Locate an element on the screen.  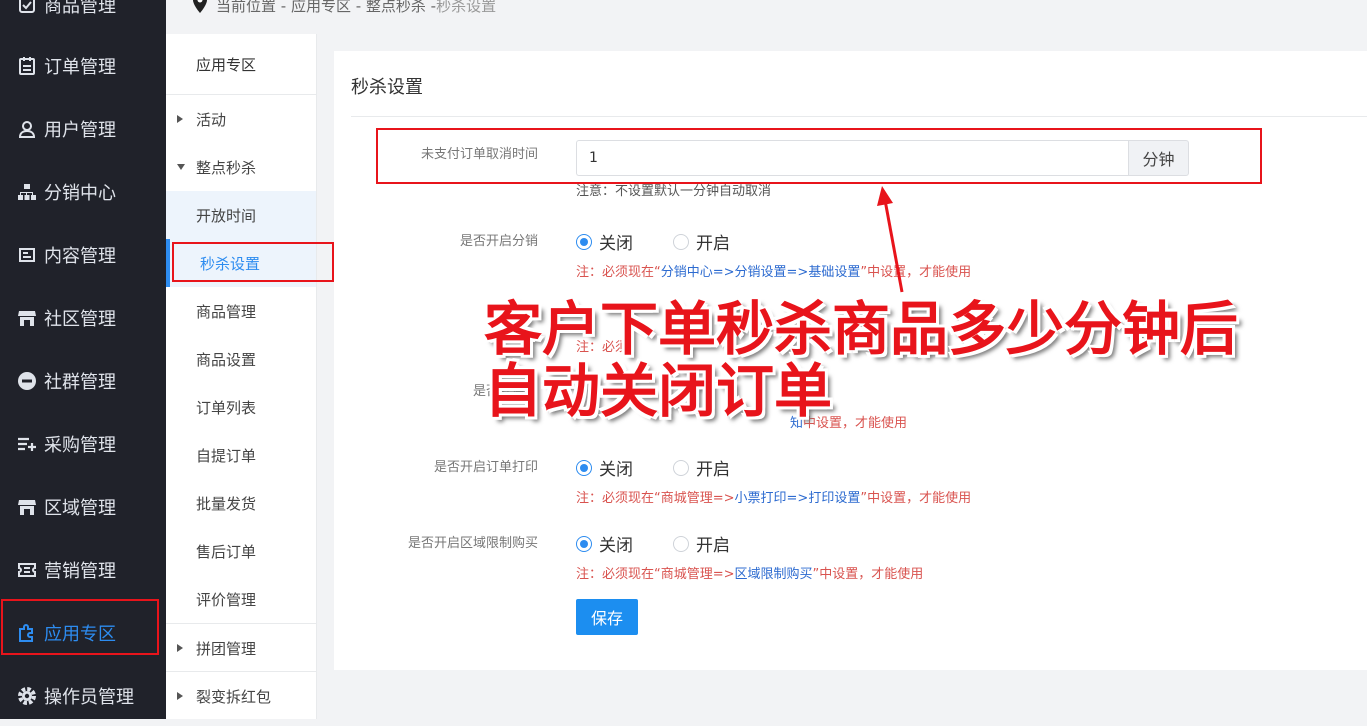
annotation-line-2: 自动关闭订单 is located at coordinates (658, 391).